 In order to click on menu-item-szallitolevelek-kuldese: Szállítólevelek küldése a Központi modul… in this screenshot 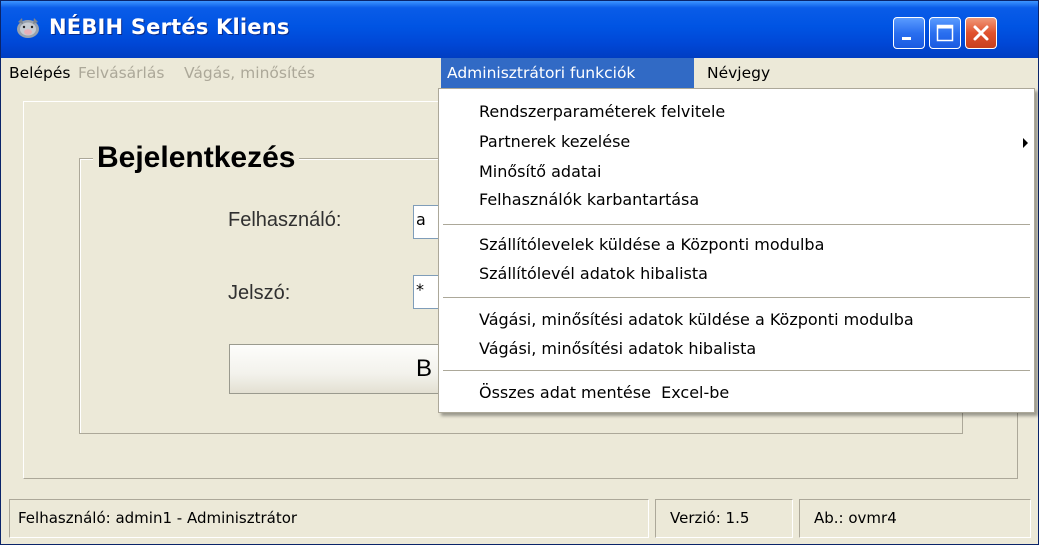, I will do `click(651, 244)`.